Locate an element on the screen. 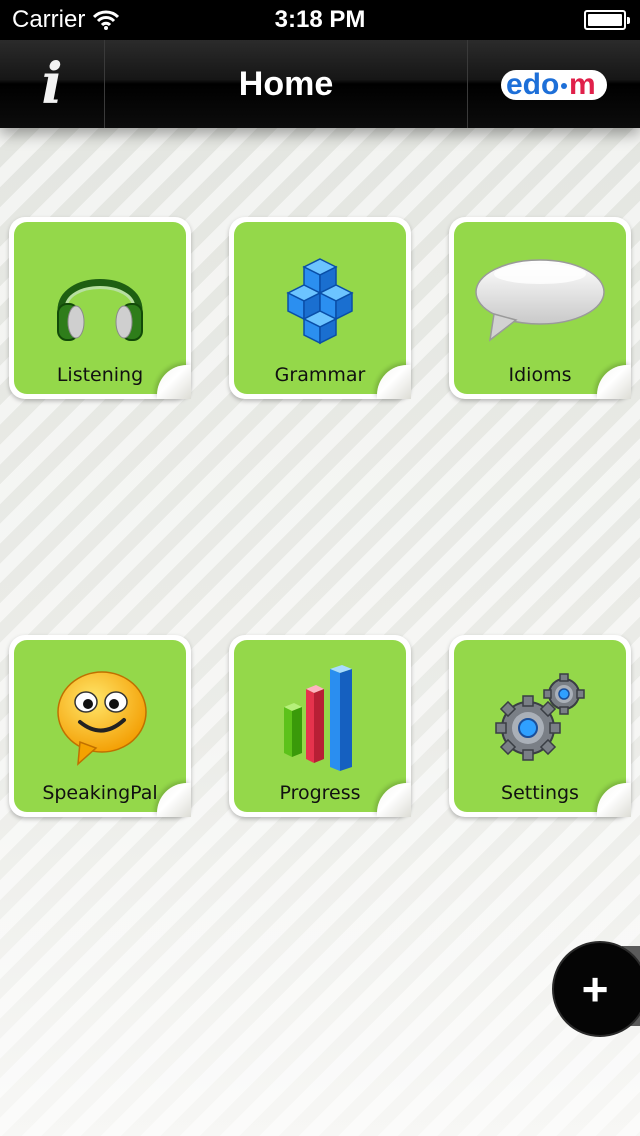 The height and width of the screenshot is (1136, 640). tile-idioms-face: Idioms is located at coordinates (540, 308).